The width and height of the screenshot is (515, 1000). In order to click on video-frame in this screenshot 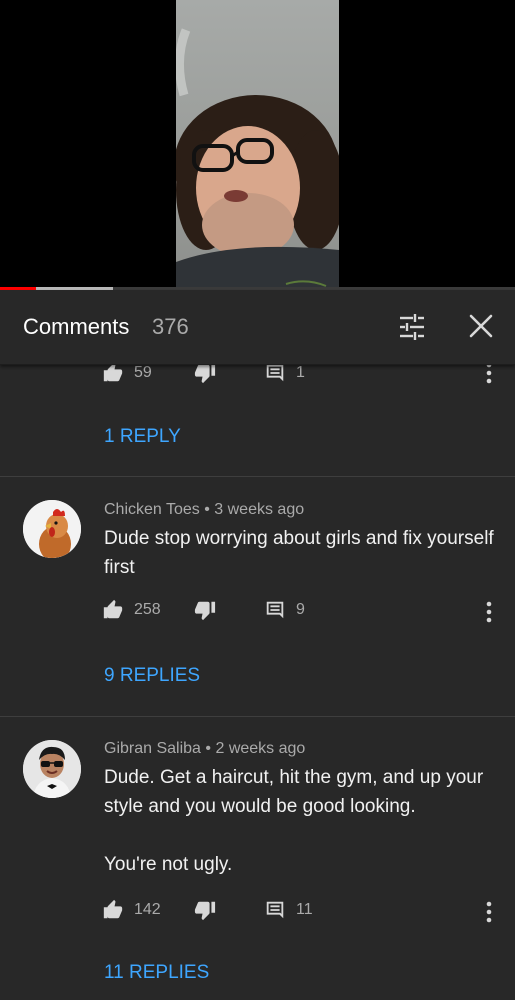, I will do `click(257, 144)`.